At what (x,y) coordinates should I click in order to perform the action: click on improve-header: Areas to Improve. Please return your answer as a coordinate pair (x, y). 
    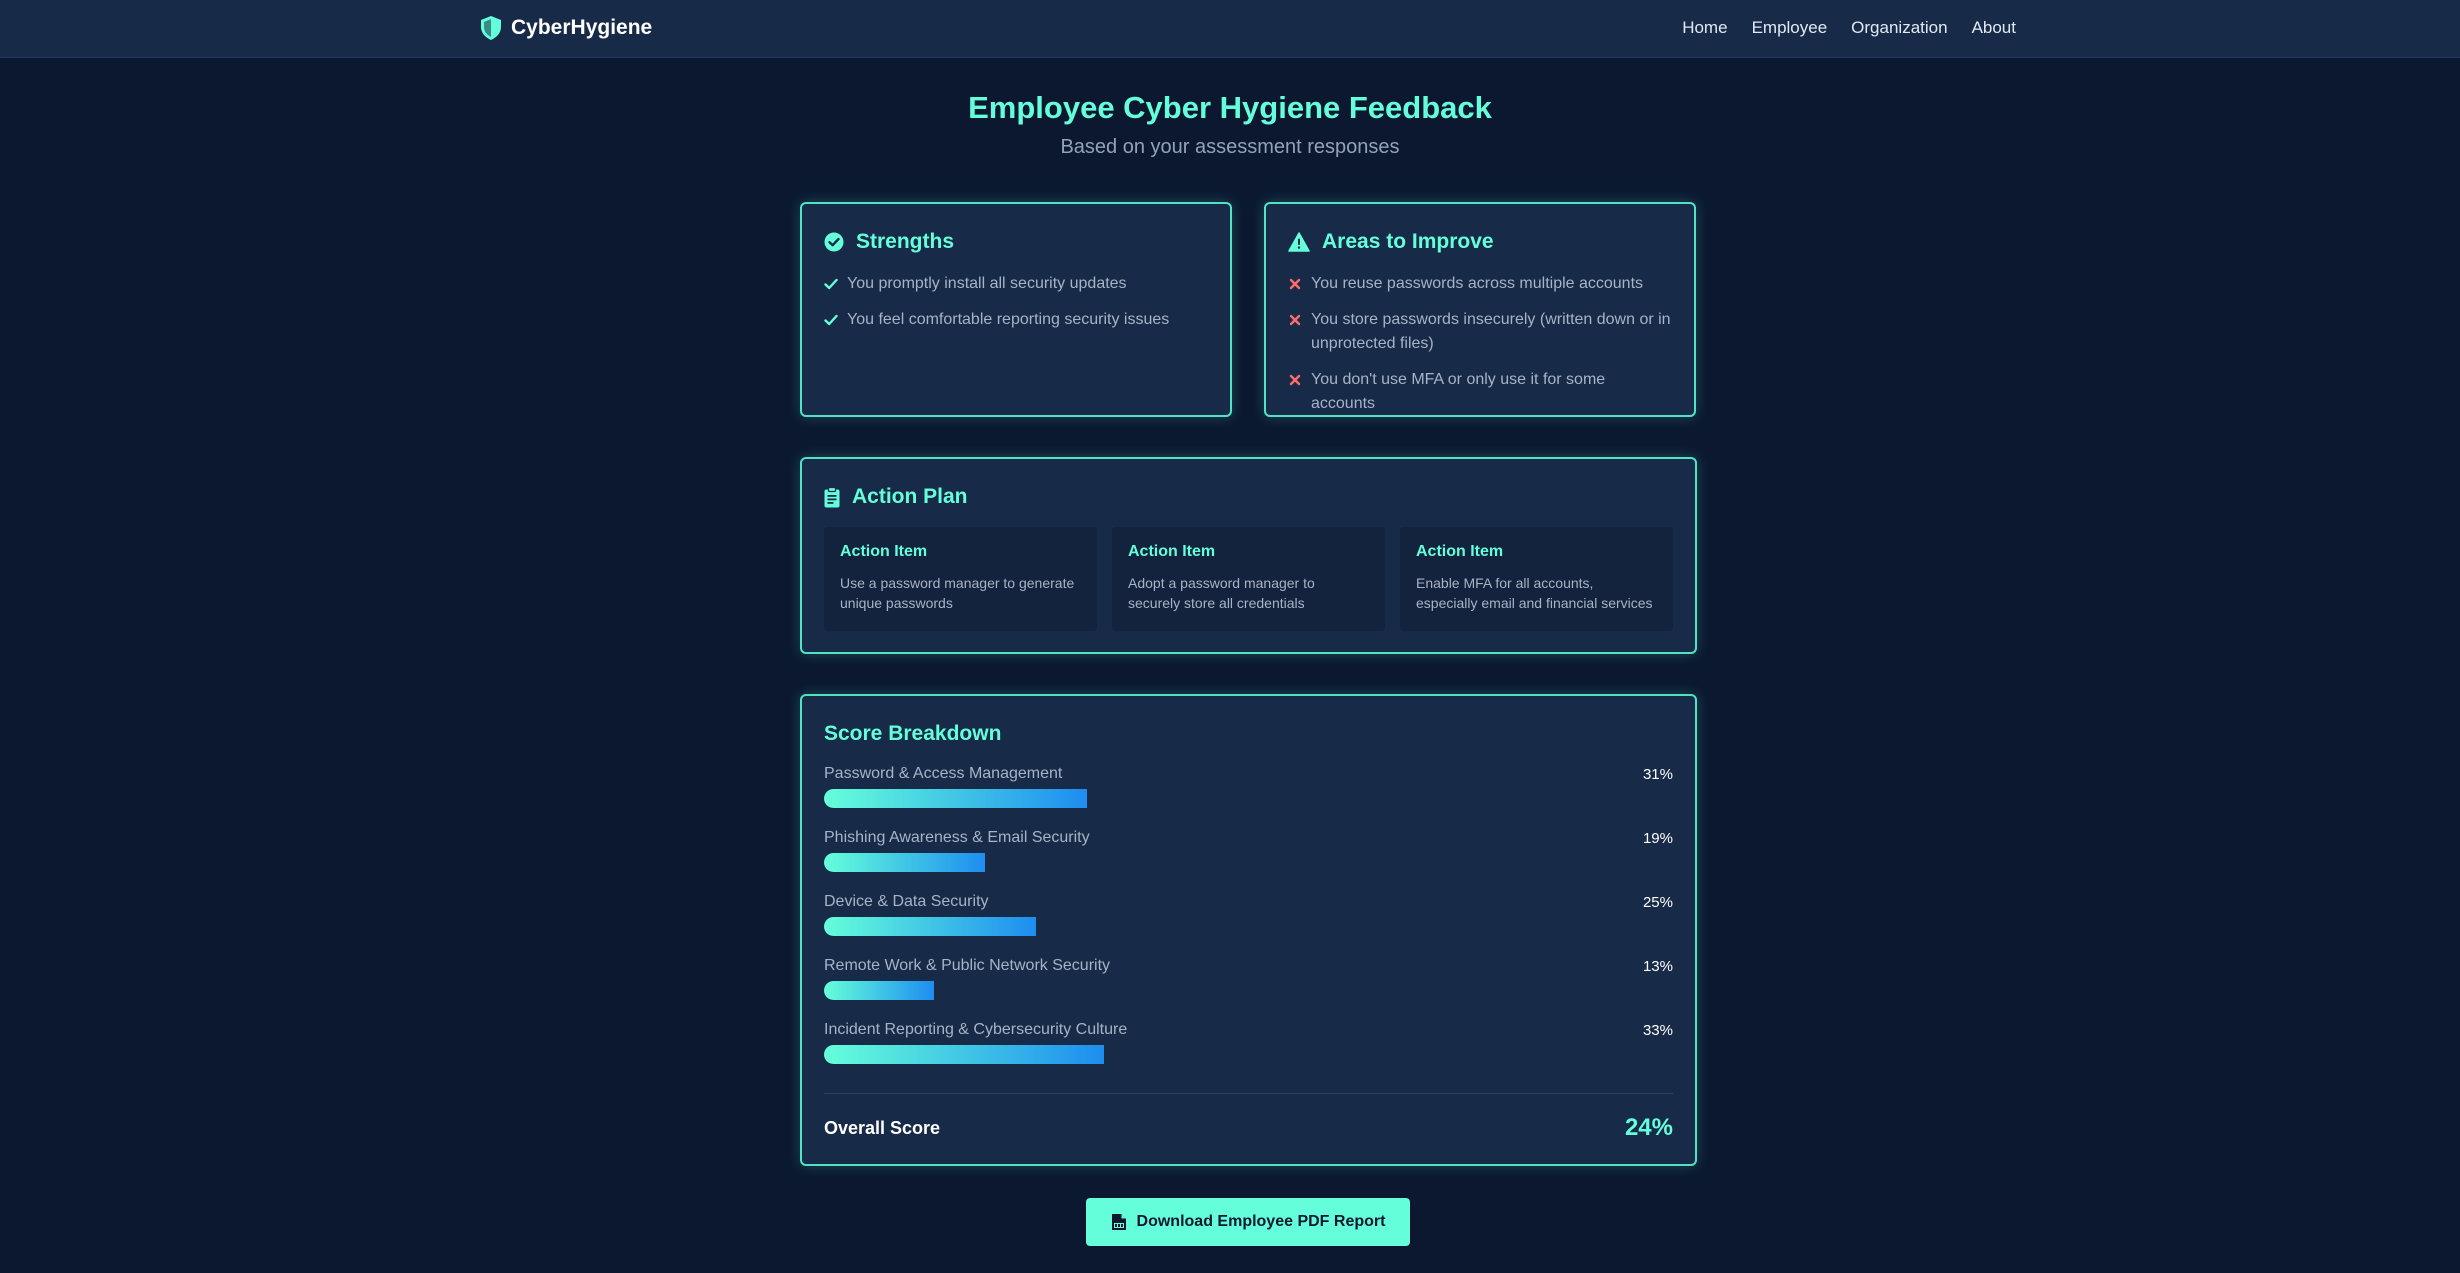
    Looking at the image, I should click on (1480, 242).